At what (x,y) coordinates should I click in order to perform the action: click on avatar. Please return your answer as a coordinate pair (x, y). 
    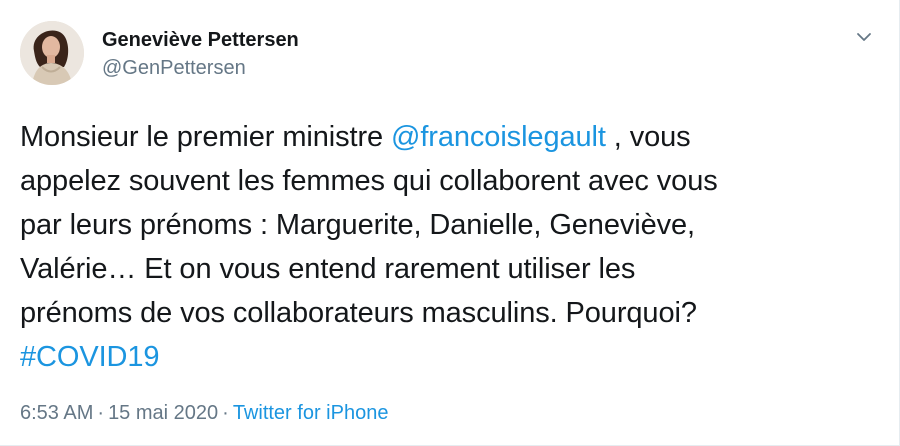
    Looking at the image, I should click on (52, 53).